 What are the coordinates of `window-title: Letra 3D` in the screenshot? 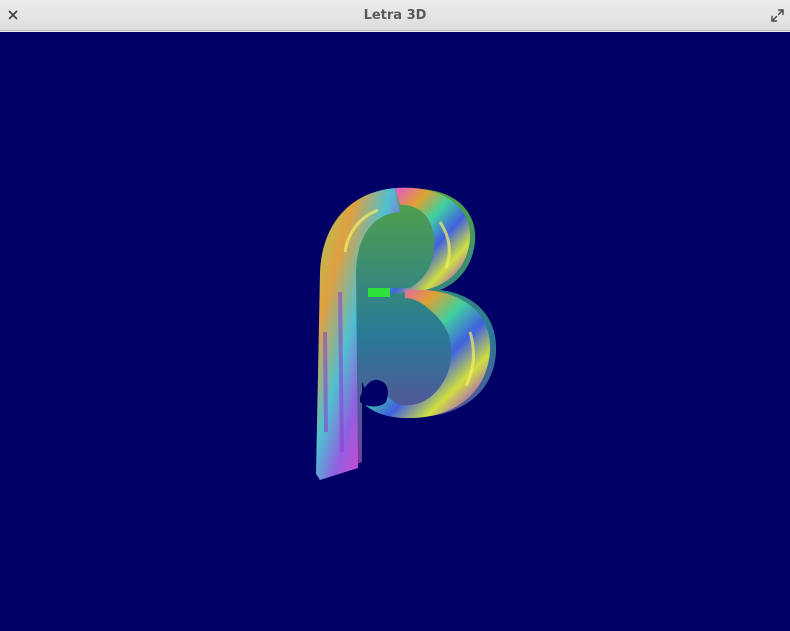 It's located at (395, 15).